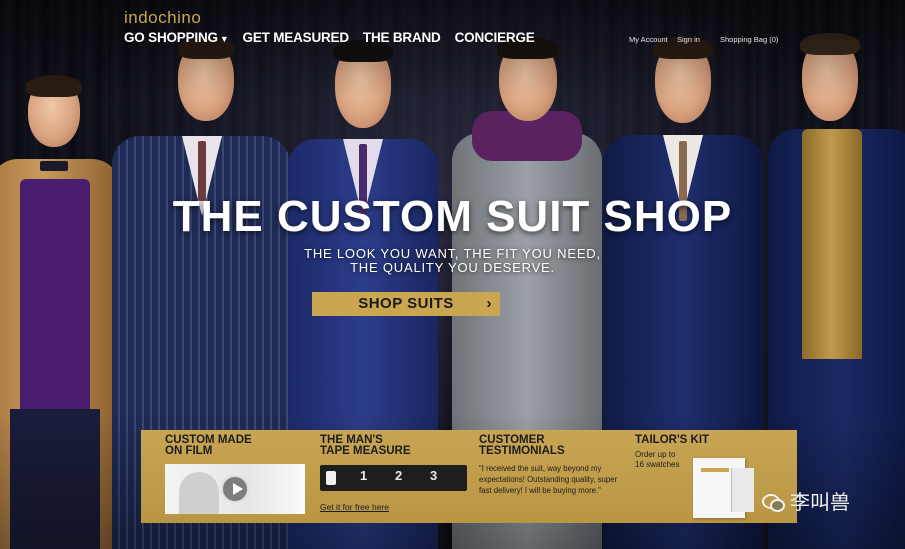  Describe the element at coordinates (199, 493) in the screenshot. I see `video-figure` at that location.